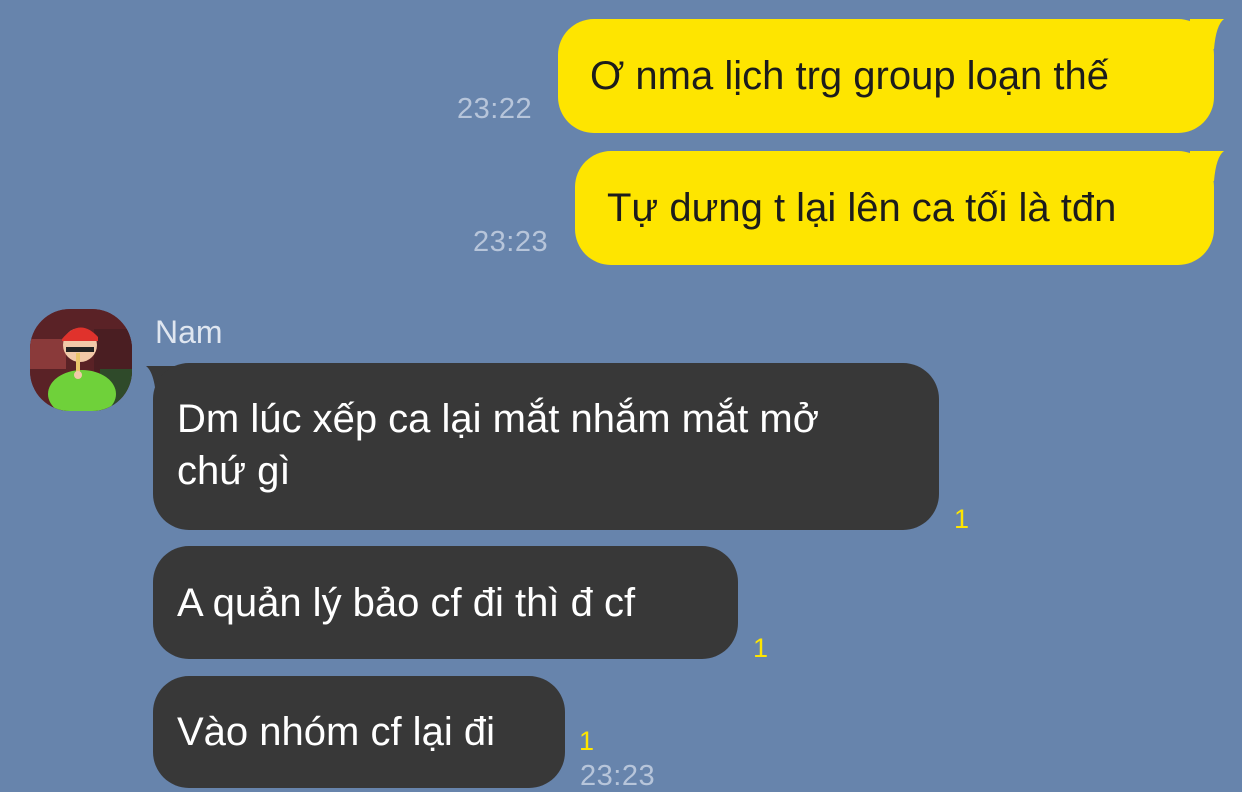 This screenshot has width=1242, height=792. Describe the element at coordinates (850, 76) in the screenshot. I see `message-text: Ơ nma lịch trg group loạn thế` at that location.